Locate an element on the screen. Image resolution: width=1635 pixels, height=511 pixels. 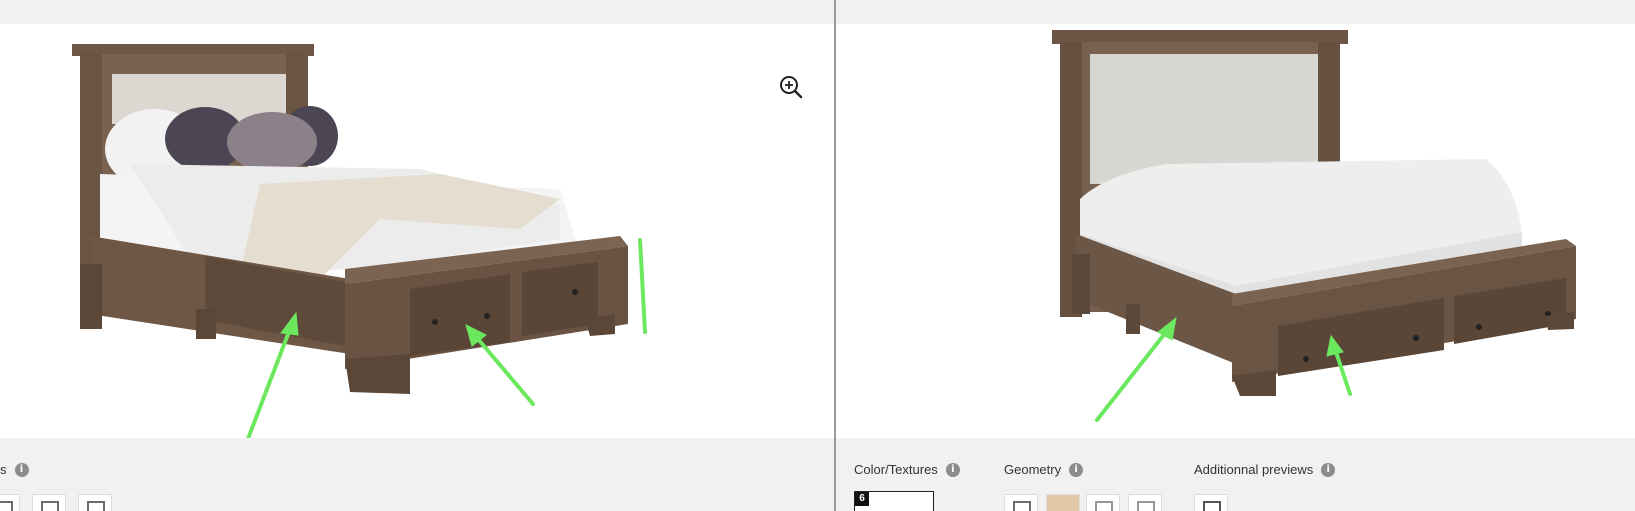
zoom-in-icon is located at coordinates (791, 87).